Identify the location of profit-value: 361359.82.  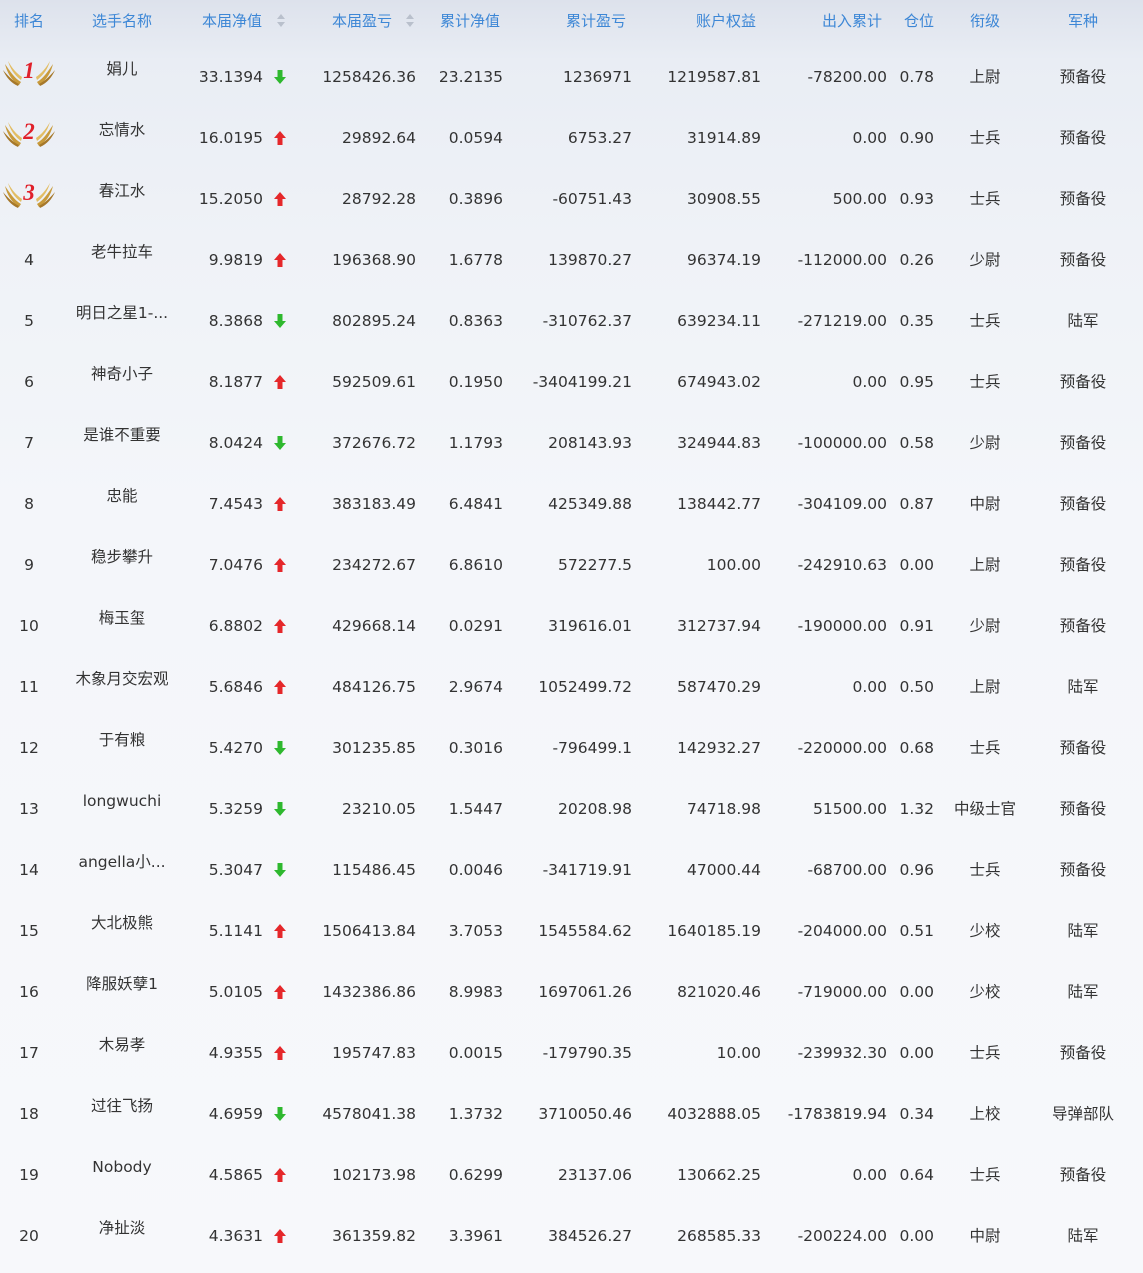
(374, 1236).